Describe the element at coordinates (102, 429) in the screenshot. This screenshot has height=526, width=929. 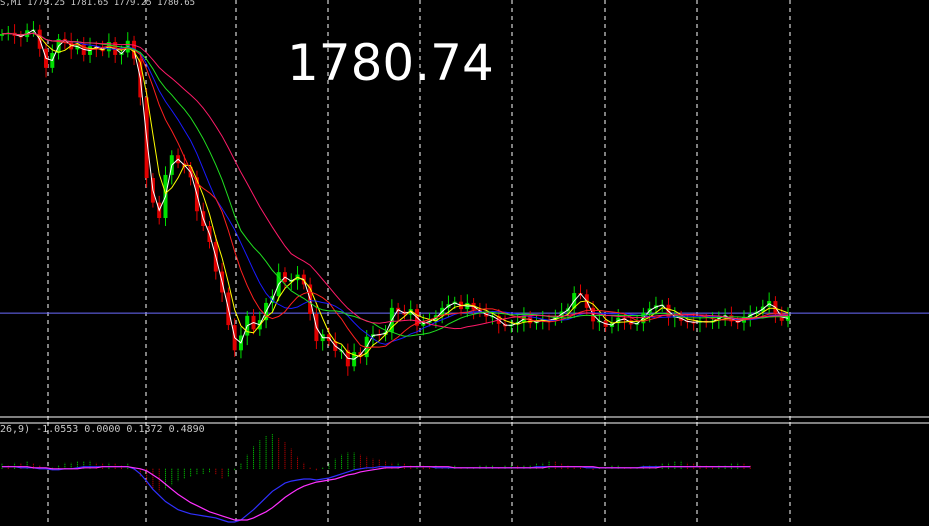
I see `oscillator-header-text: 26,9) -1.0553 0.0000 0.1372 0.4890` at that location.